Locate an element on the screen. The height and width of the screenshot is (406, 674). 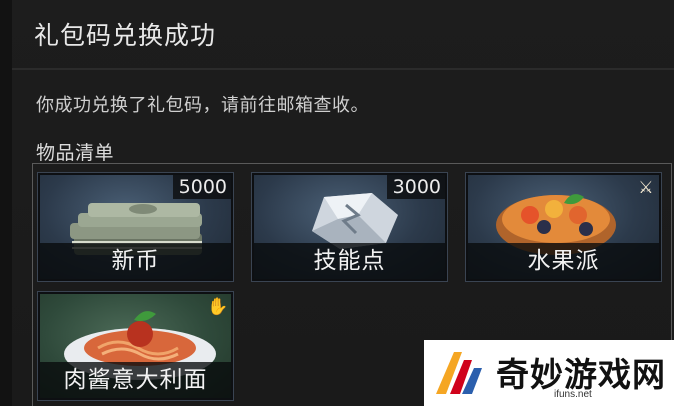
item-quantity: 5000 is located at coordinates (201, 187).